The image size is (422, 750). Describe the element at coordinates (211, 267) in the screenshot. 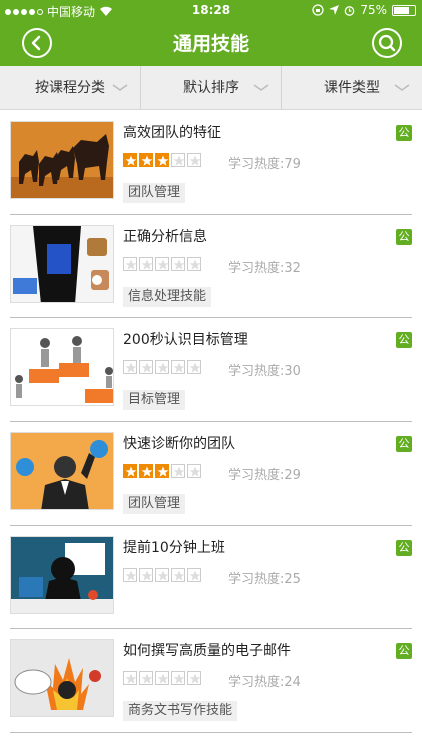

I see `course-item: 正确分析信息 学习热度:32 信息处理技能 公` at that location.